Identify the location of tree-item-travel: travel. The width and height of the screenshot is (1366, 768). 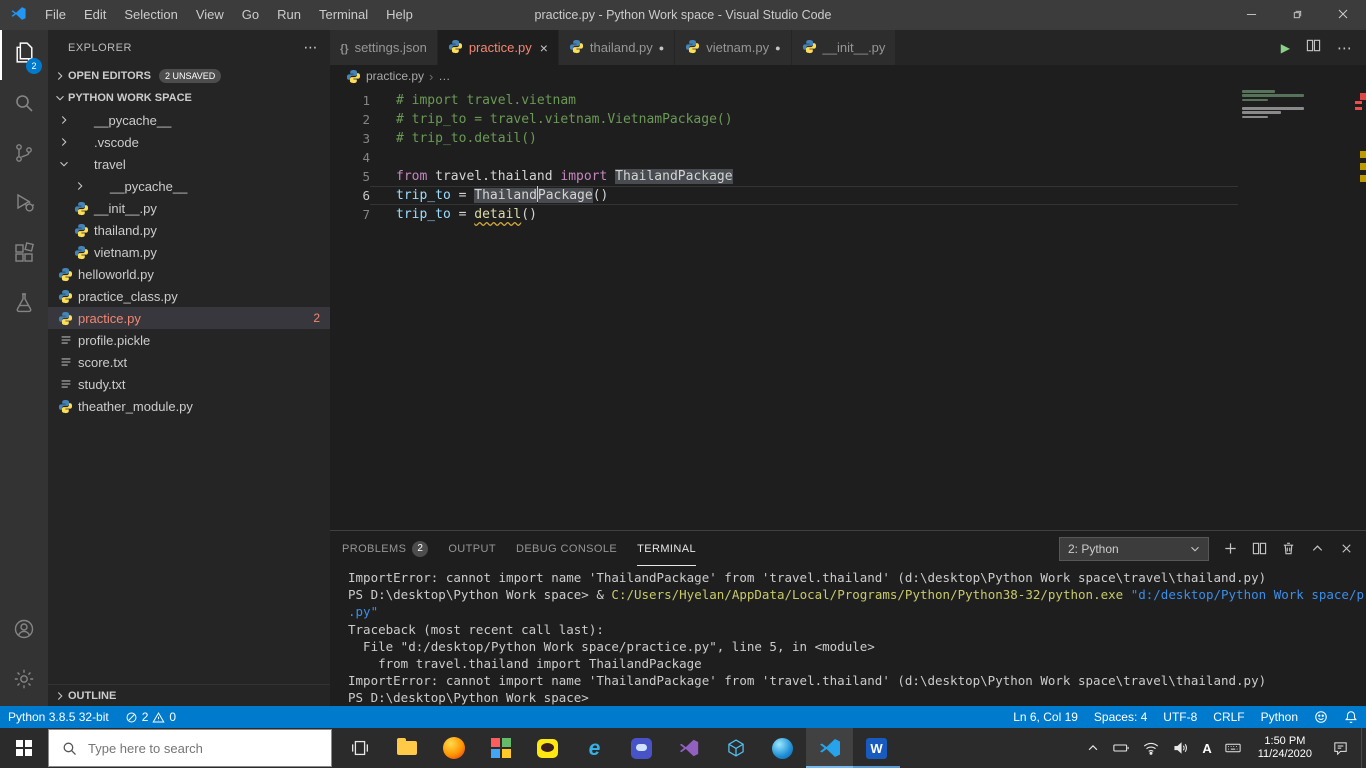
(189, 164).